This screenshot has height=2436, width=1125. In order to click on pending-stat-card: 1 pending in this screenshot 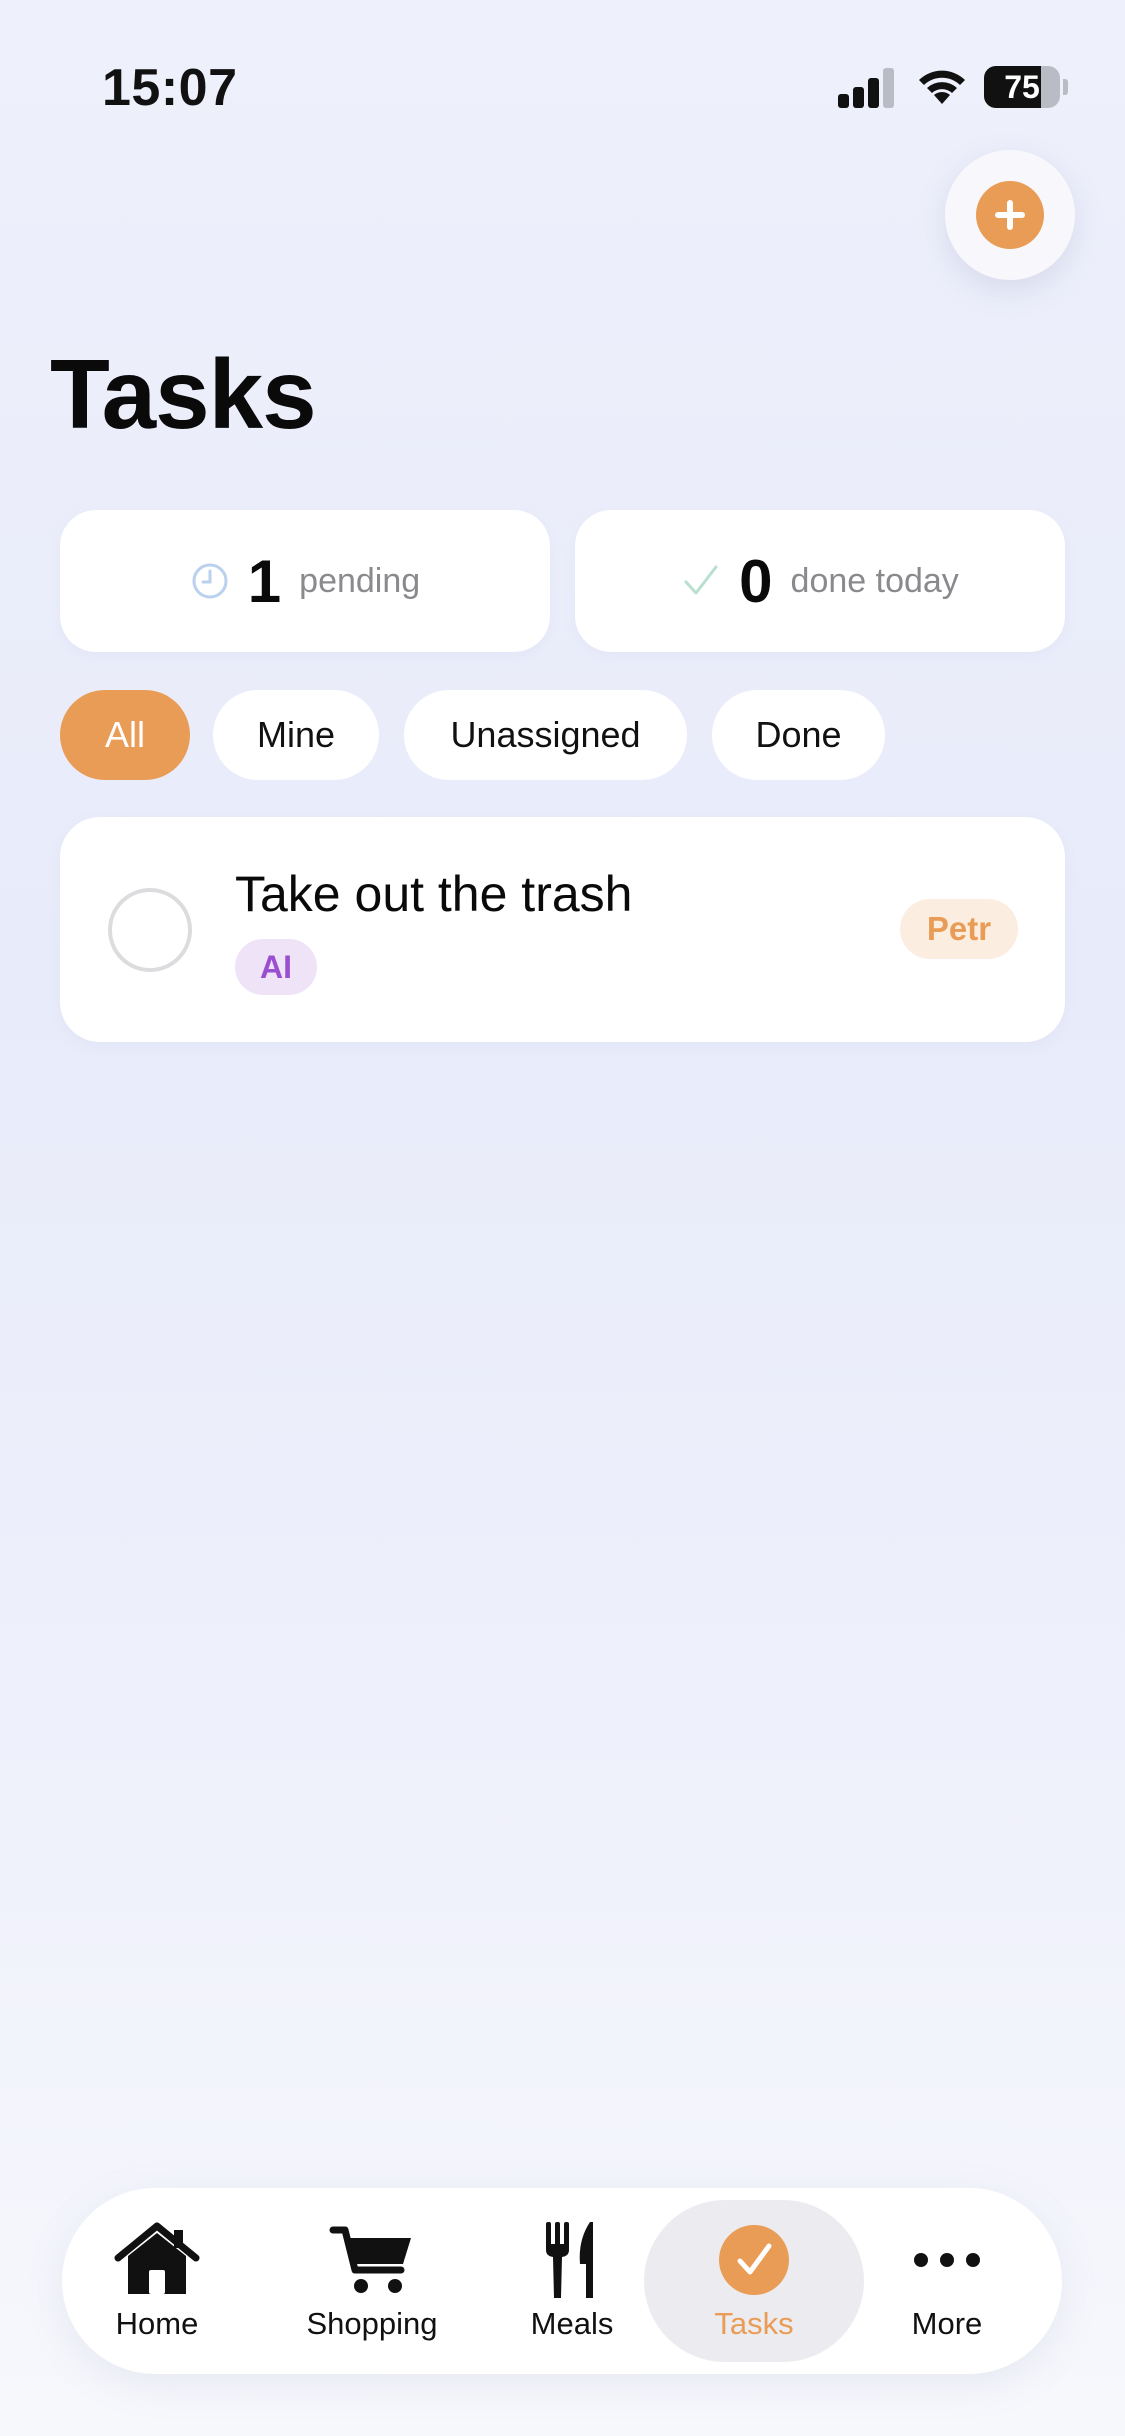, I will do `click(305, 581)`.